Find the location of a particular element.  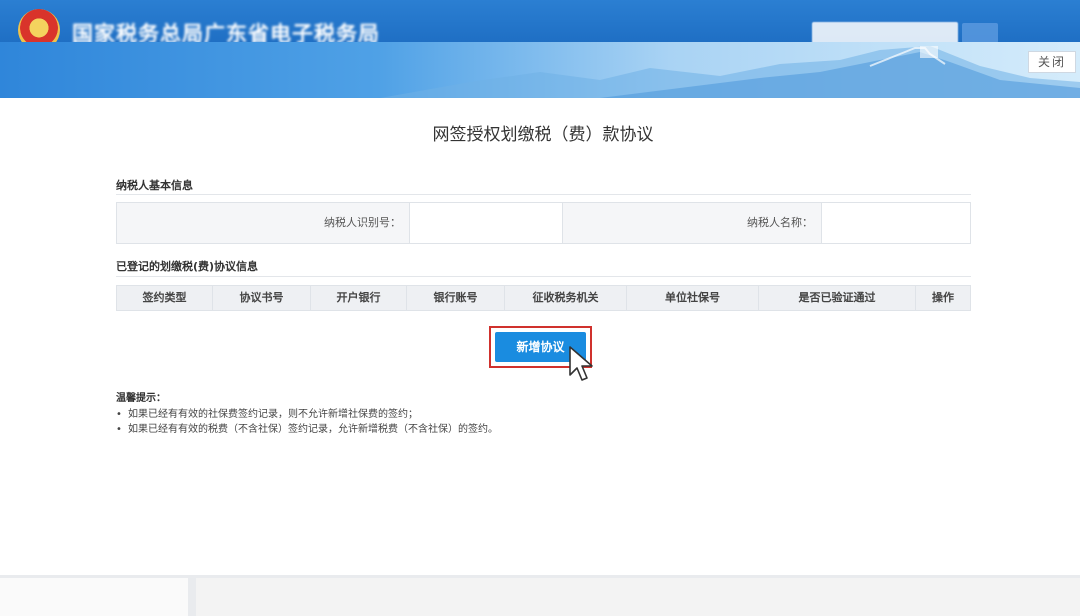

page-title: 网签授权划缴税（费）款协议 is located at coordinates (543, 135).